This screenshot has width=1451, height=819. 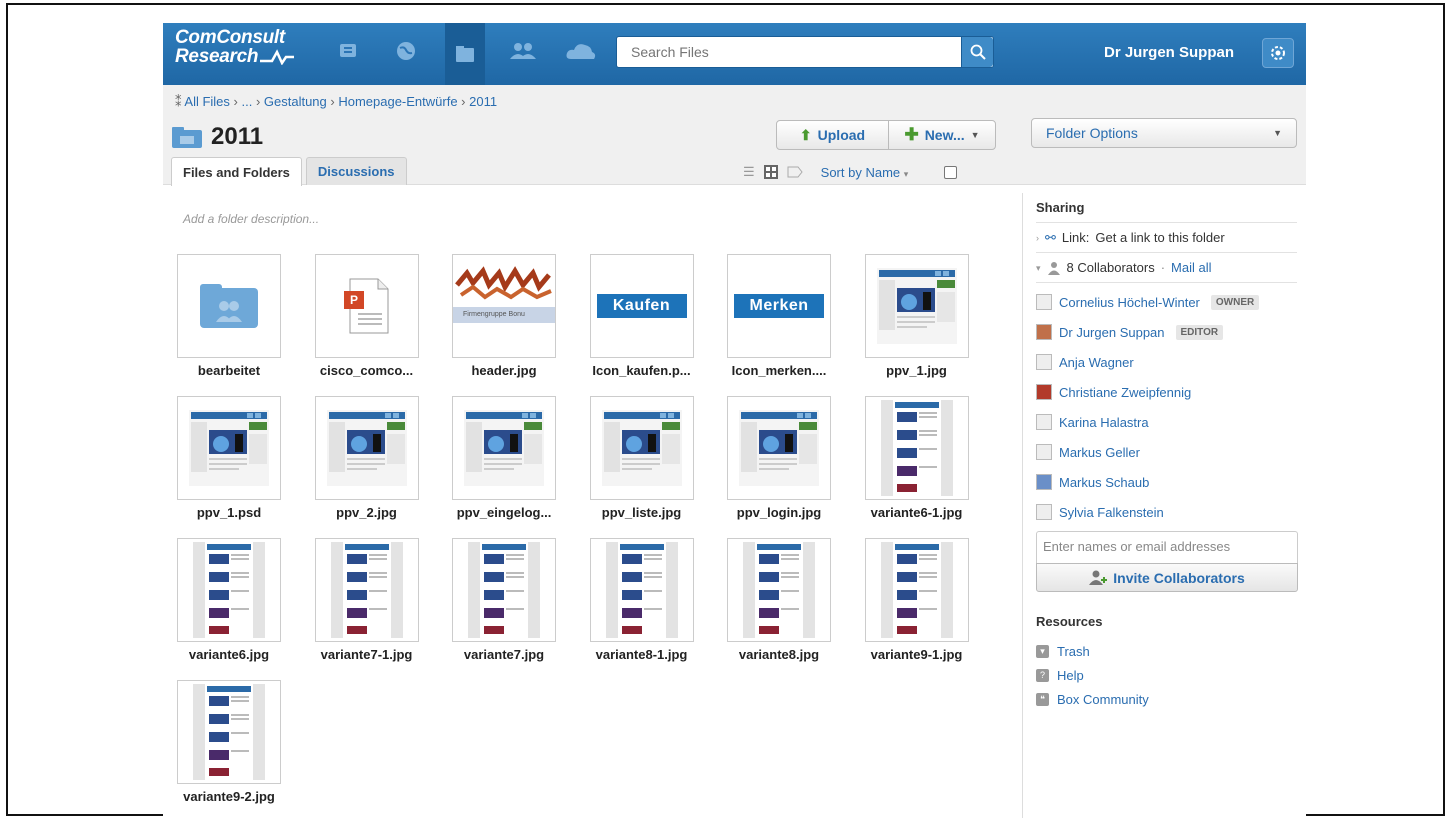 I want to click on collaborator-name: Anja Wagner, so click(x=1096, y=362).